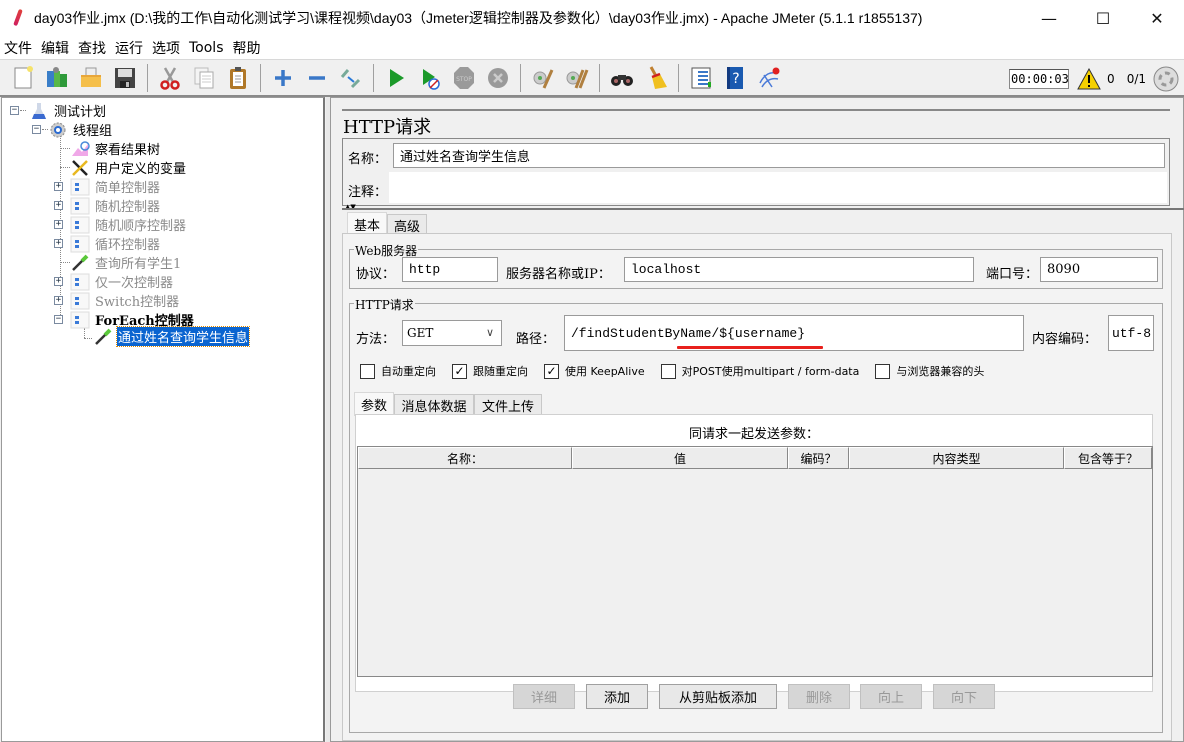 The height and width of the screenshot is (742, 1184). What do you see at coordinates (115, 243) in the screenshot?
I see `tree-node-loop-controller: 循环控制器` at bounding box center [115, 243].